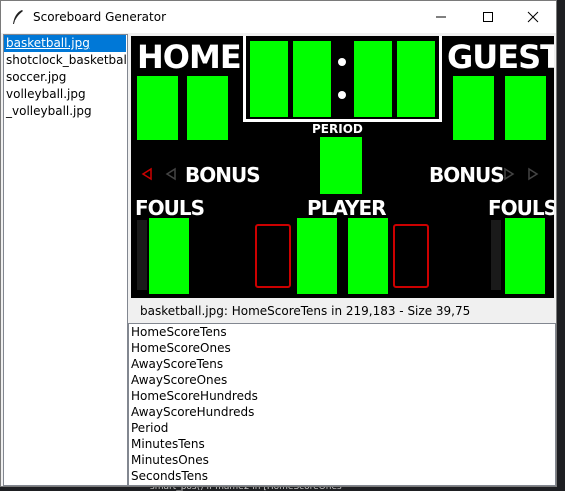 The image size is (565, 491). I want to click on minutes-ones, so click(312, 79).